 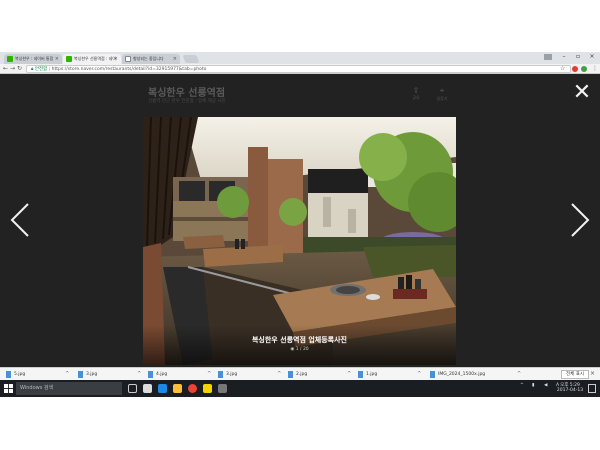 I want to click on download-filename: IMG_2024_1500x.jpg, so click(x=462, y=374).